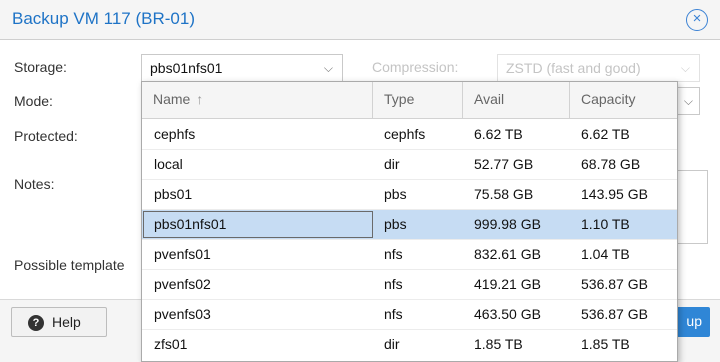 The height and width of the screenshot is (362, 720). Describe the element at coordinates (694, 321) in the screenshot. I see `backup-label: up` at that location.